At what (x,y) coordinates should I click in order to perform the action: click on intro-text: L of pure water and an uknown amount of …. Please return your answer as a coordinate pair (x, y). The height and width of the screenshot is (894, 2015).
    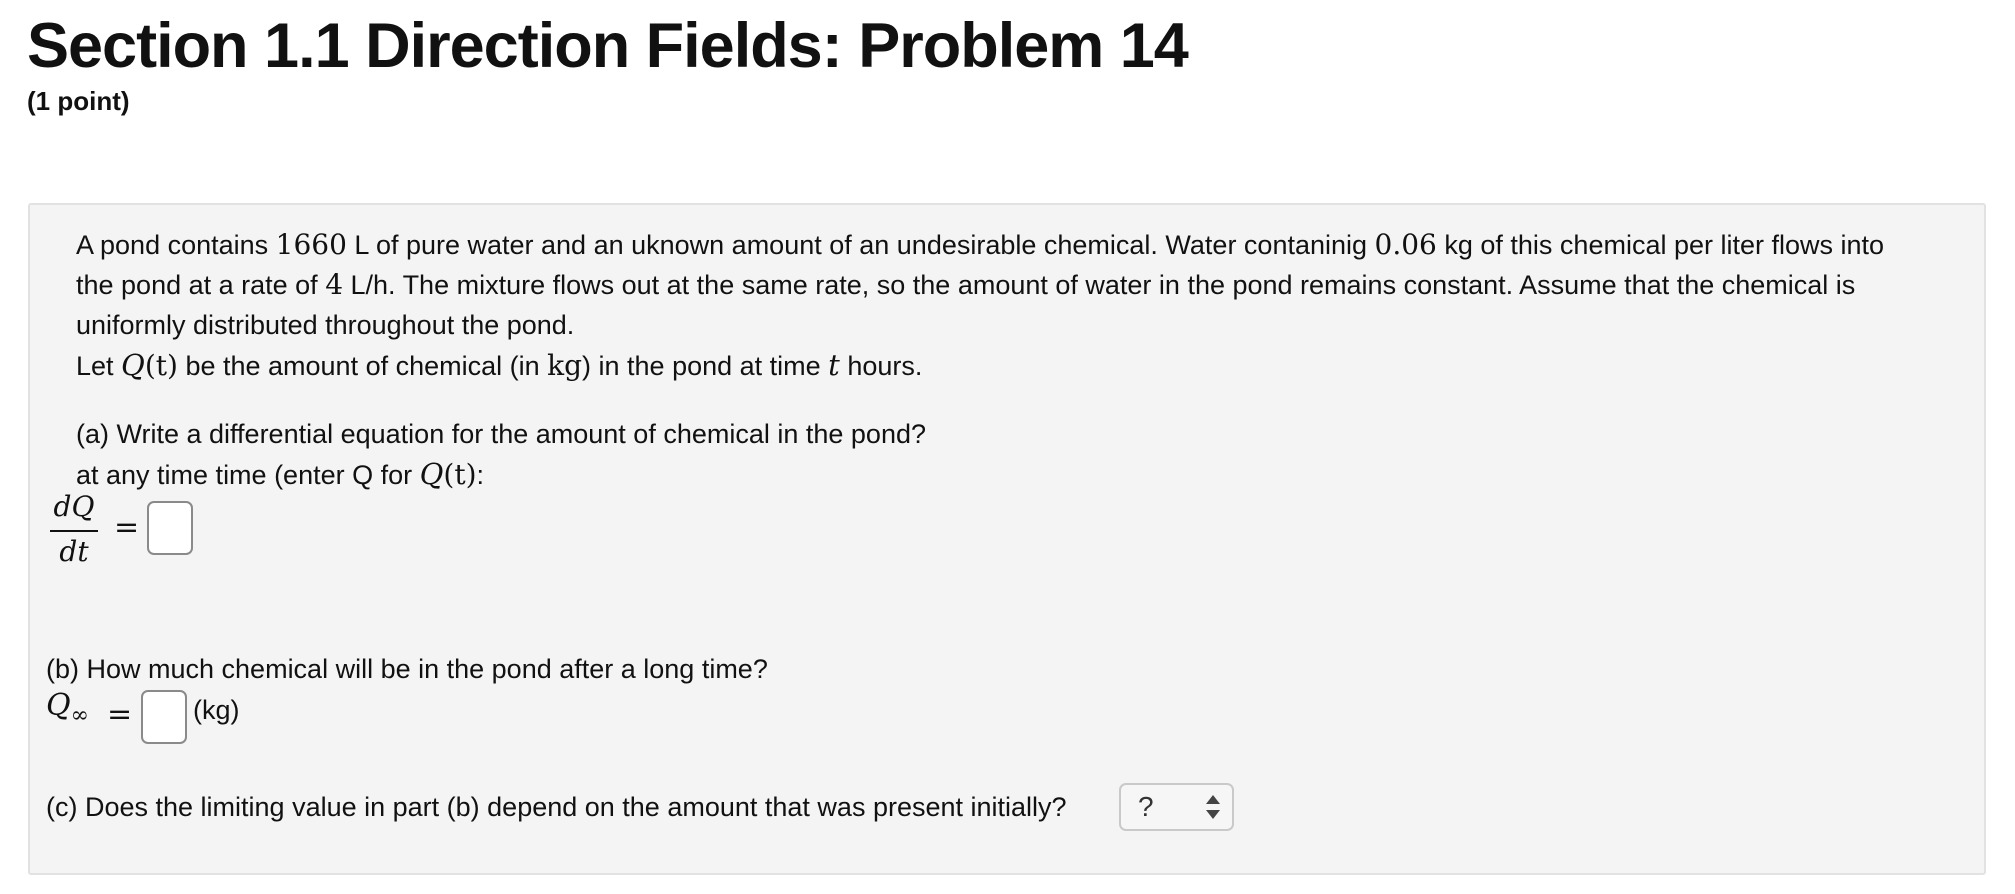
    Looking at the image, I should click on (860, 245).